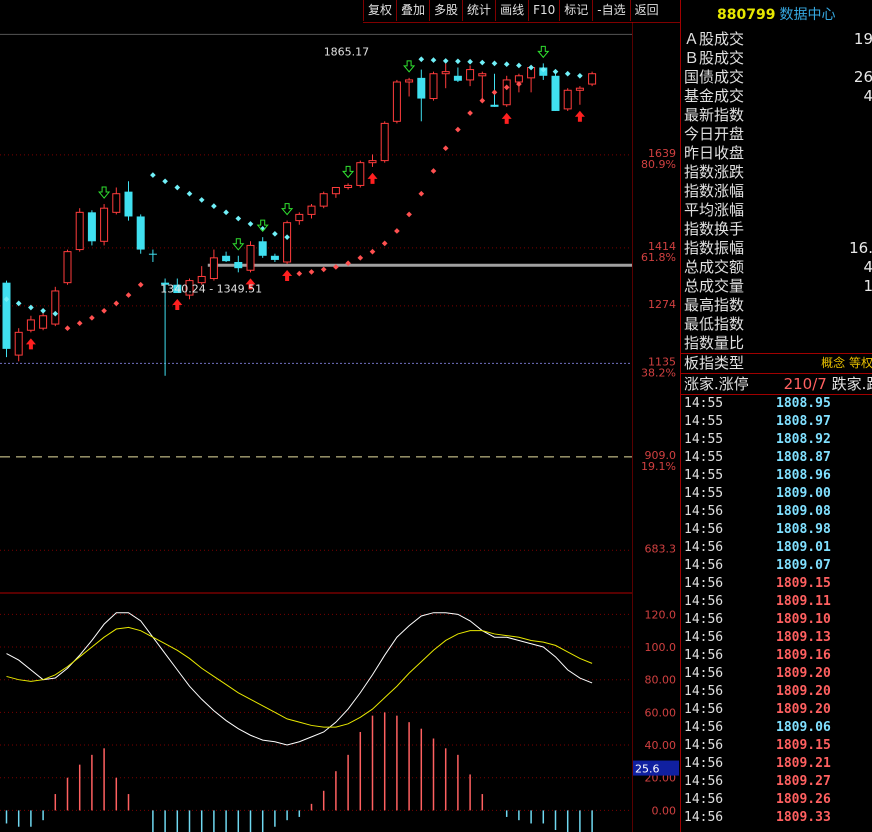 The width and height of the screenshot is (872, 832). What do you see at coordinates (776, 782) in the screenshot?
I see `tick-row: 14:56 1809.27` at bounding box center [776, 782].